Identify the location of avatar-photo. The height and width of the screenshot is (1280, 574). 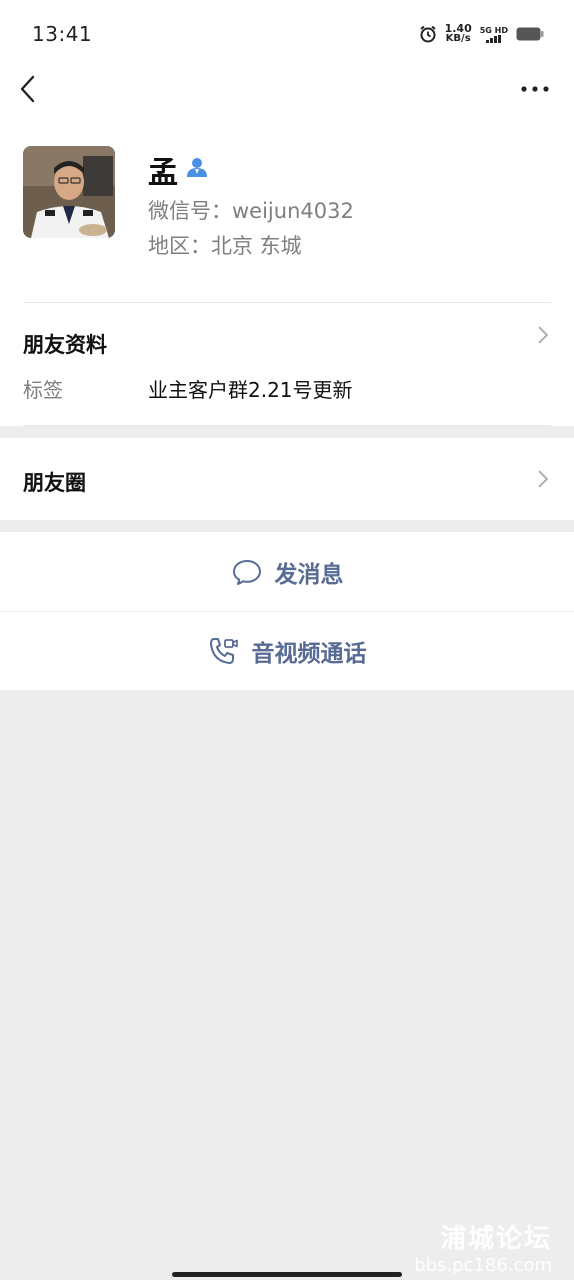
(69, 192).